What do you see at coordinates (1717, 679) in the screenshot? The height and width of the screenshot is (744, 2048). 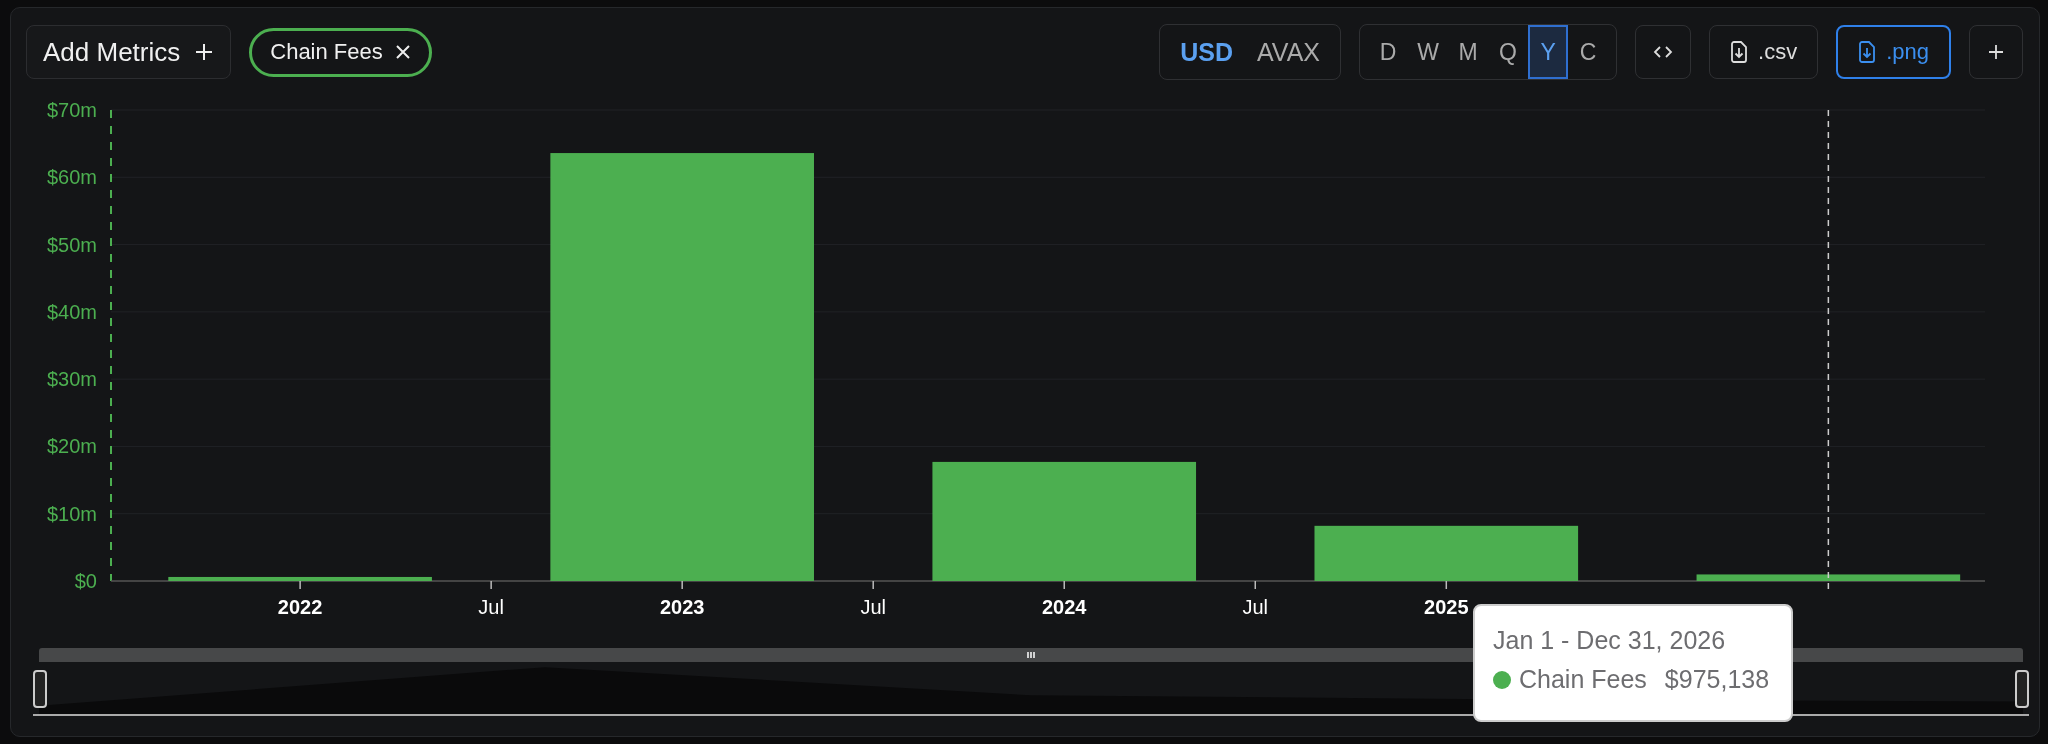 I see `series-value: $975,138` at bounding box center [1717, 679].